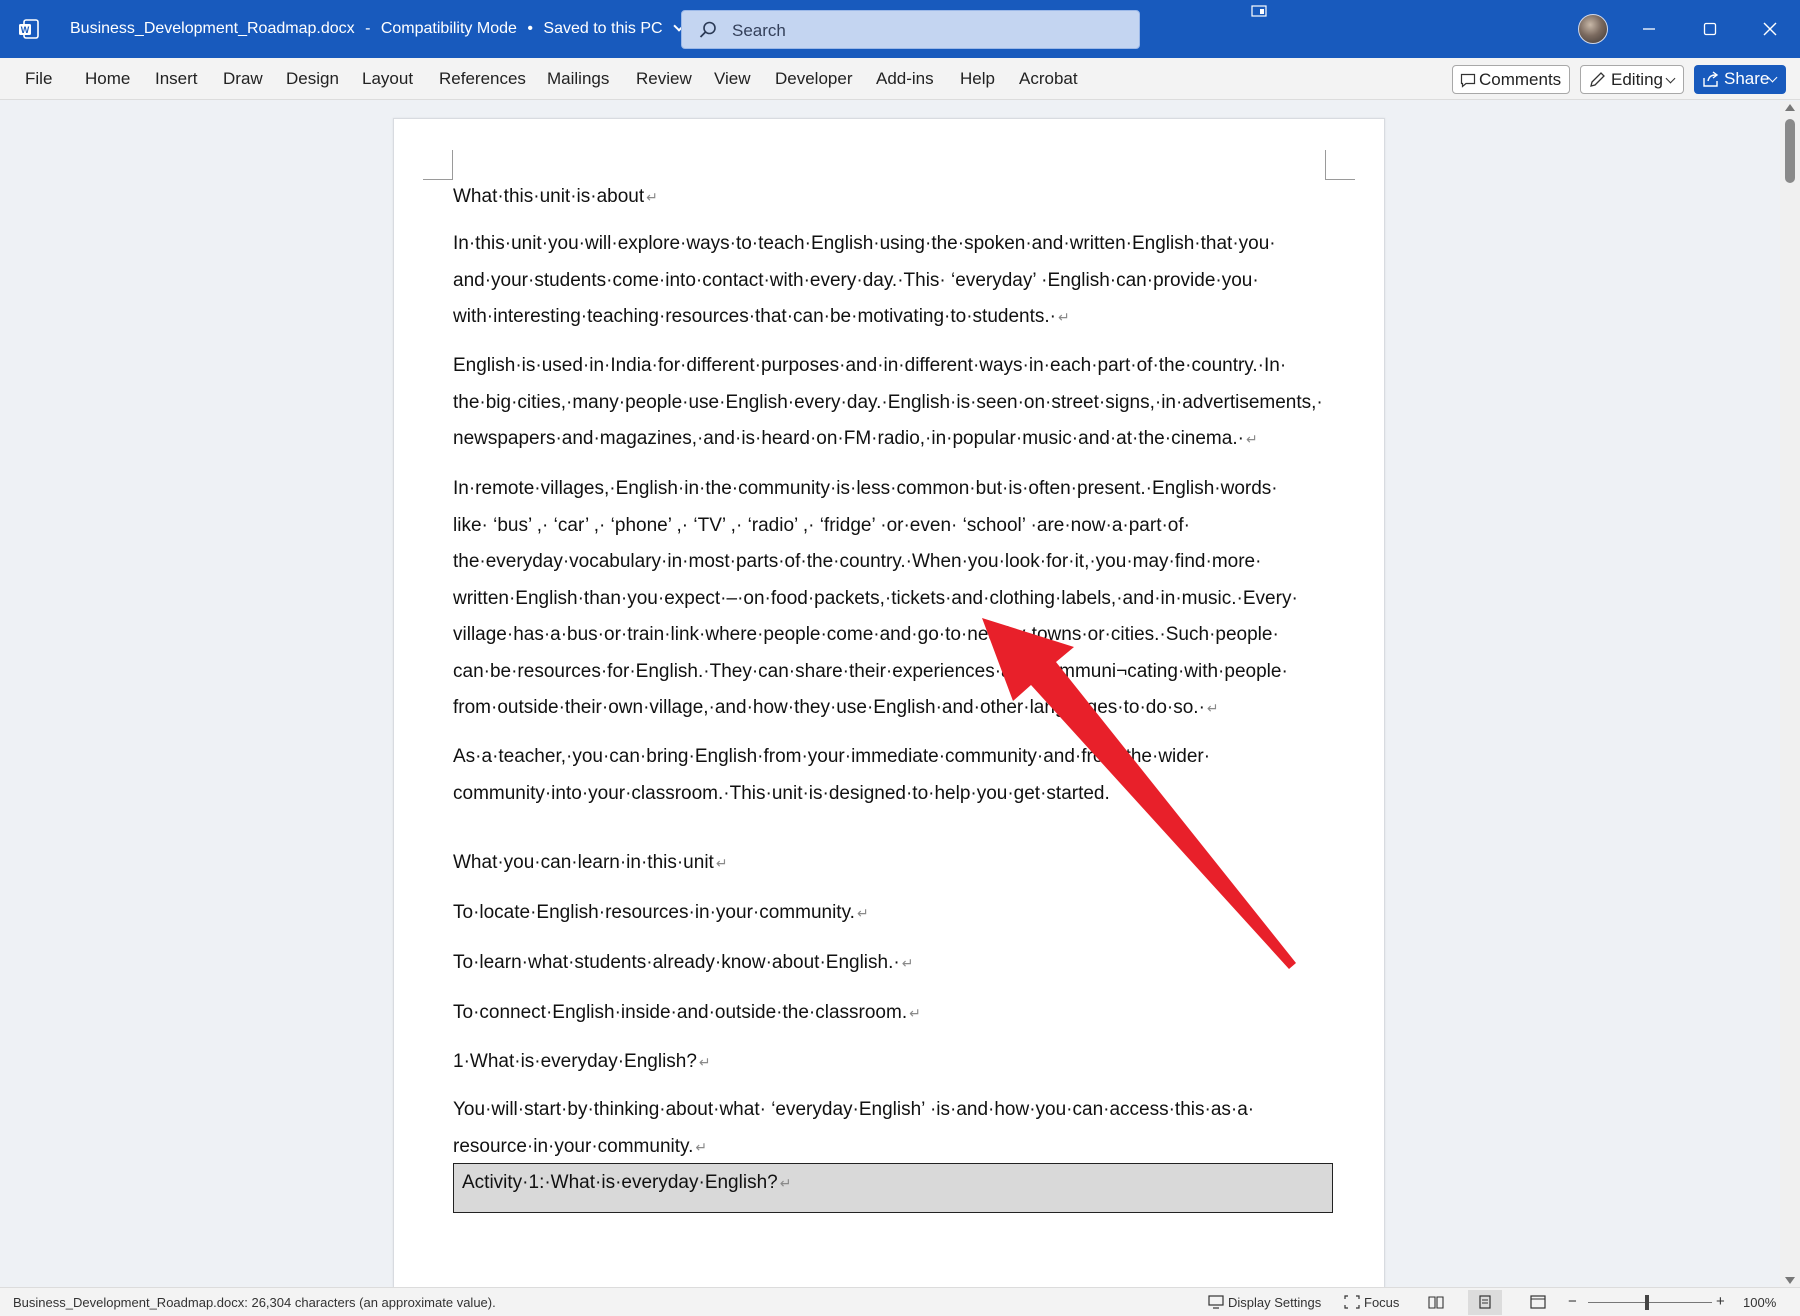 The image size is (1800, 1316). What do you see at coordinates (1216, 1302) in the screenshot?
I see `display-settings-icon` at bounding box center [1216, 1302].